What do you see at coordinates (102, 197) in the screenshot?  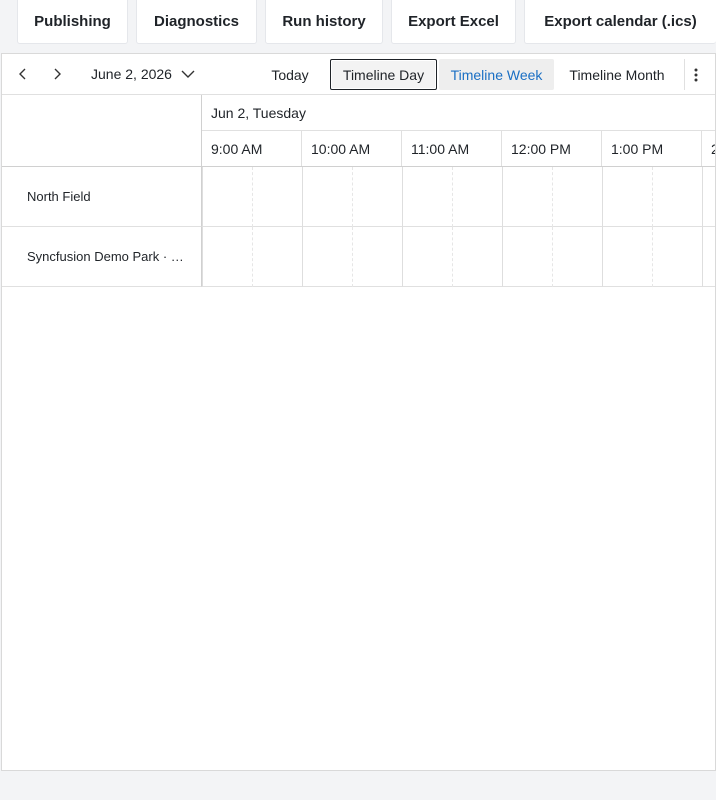 I see `resource-row-header: North Field` at bounding box center [102, 197].